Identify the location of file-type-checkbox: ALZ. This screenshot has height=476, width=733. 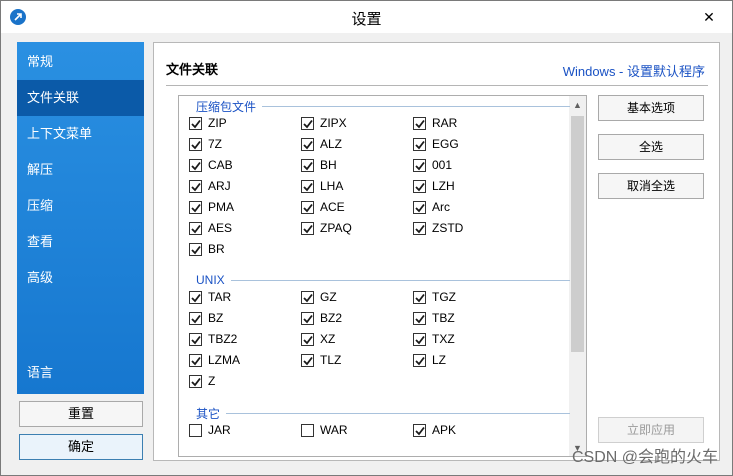
(321, 144).